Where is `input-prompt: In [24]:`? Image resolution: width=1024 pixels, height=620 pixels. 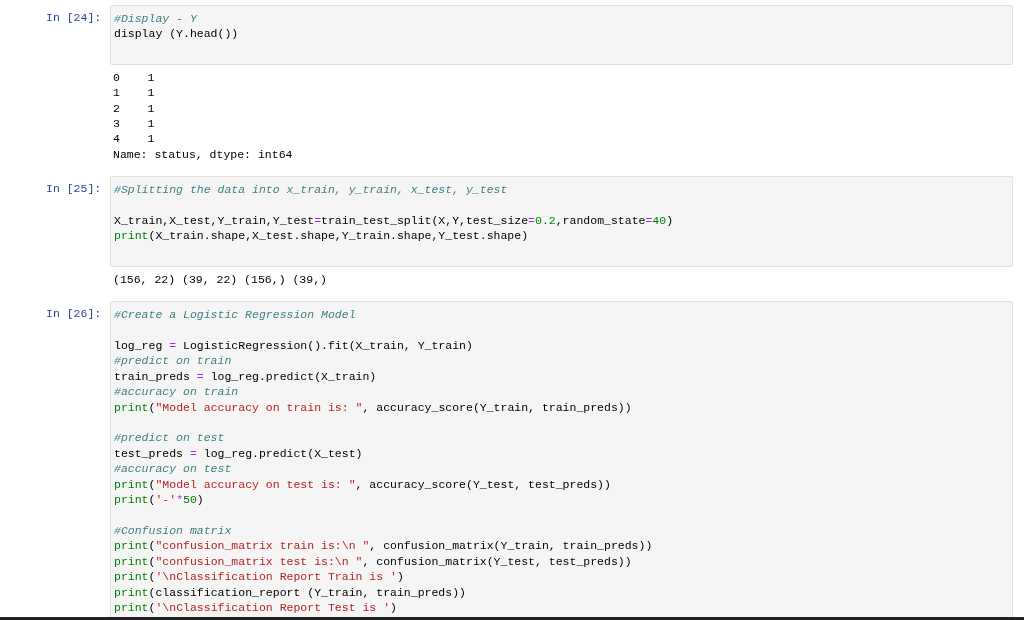
input-prompt: In [24]: is located at coordinates (74, 18).